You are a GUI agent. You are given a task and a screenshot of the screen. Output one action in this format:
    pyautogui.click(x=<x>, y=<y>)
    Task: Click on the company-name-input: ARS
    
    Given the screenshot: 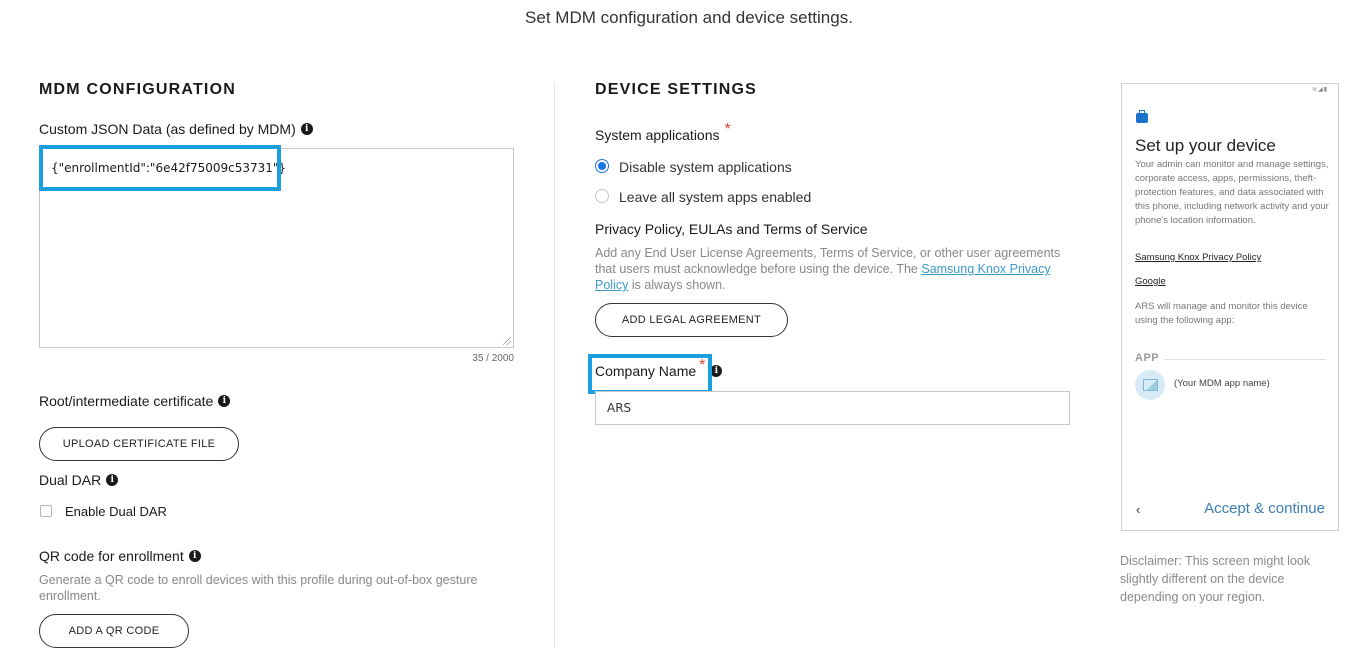 What is the action you would take?
    pyautogui.click(x=832, y=408)
    